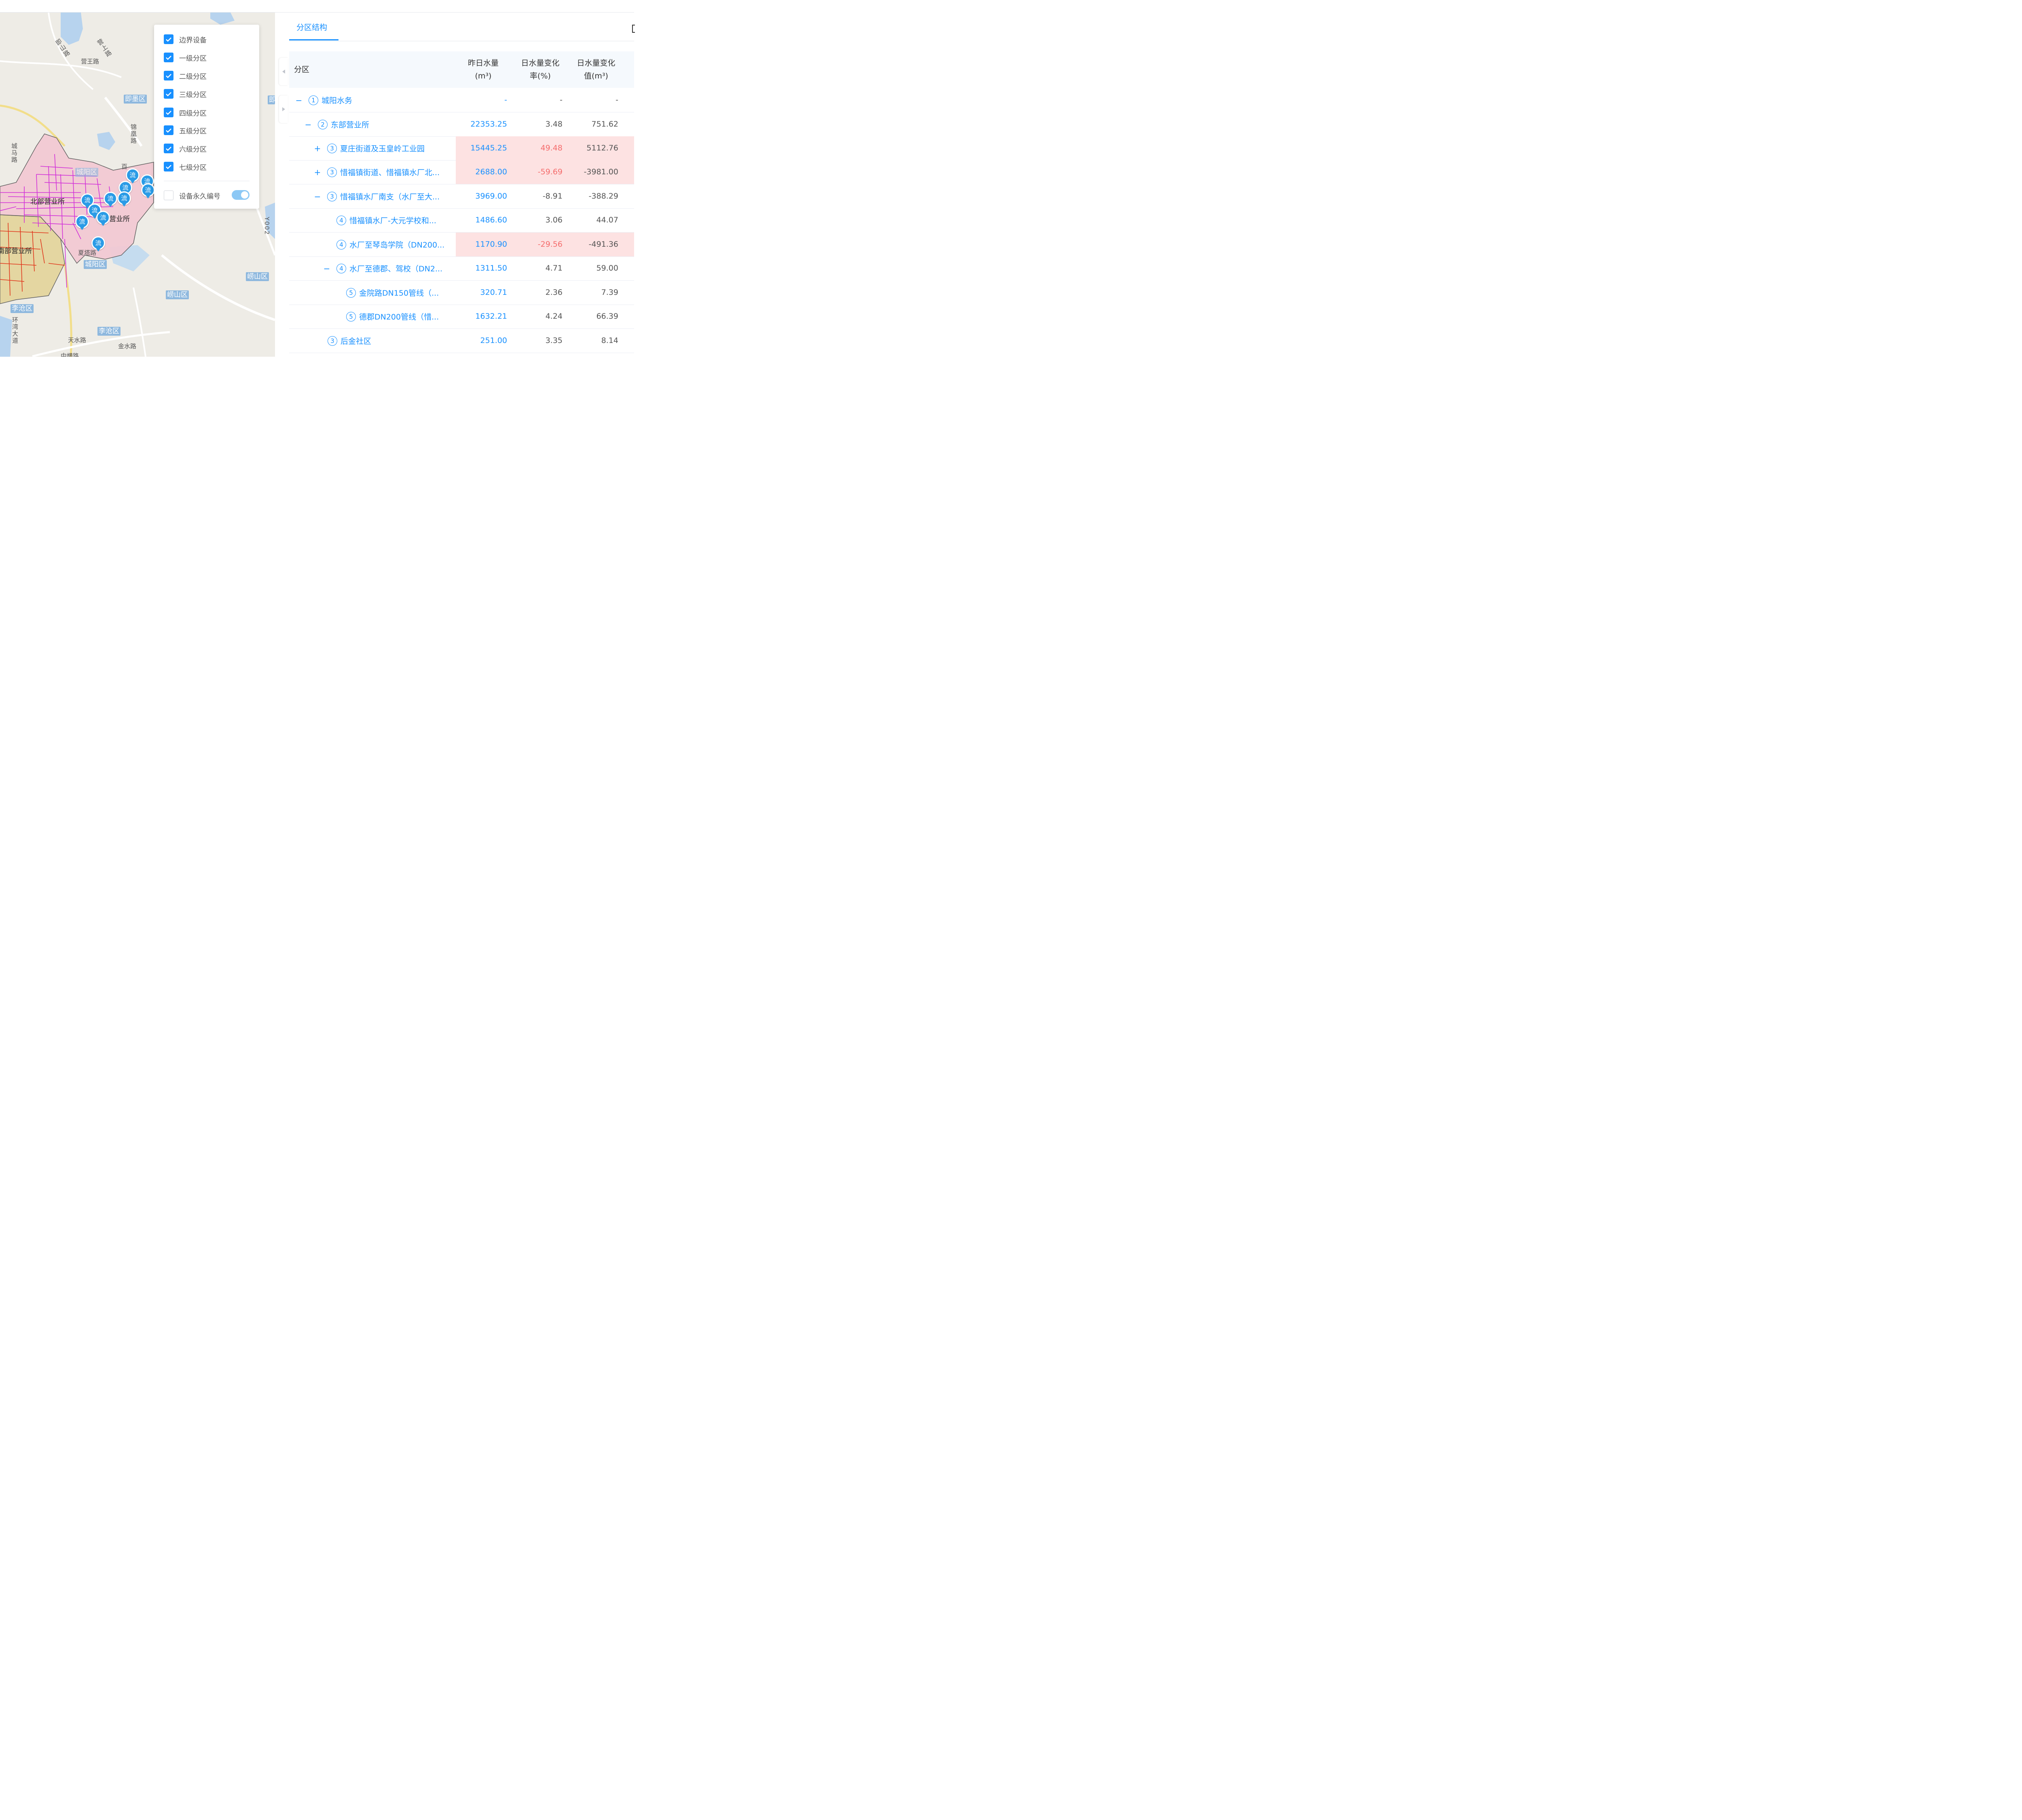 This screenshot has width=2022, height=1820. What do you see at coordinates (193, 76) in the screenshot?
I see `layer-label: 二级分区` at bounding box center [193, 76].